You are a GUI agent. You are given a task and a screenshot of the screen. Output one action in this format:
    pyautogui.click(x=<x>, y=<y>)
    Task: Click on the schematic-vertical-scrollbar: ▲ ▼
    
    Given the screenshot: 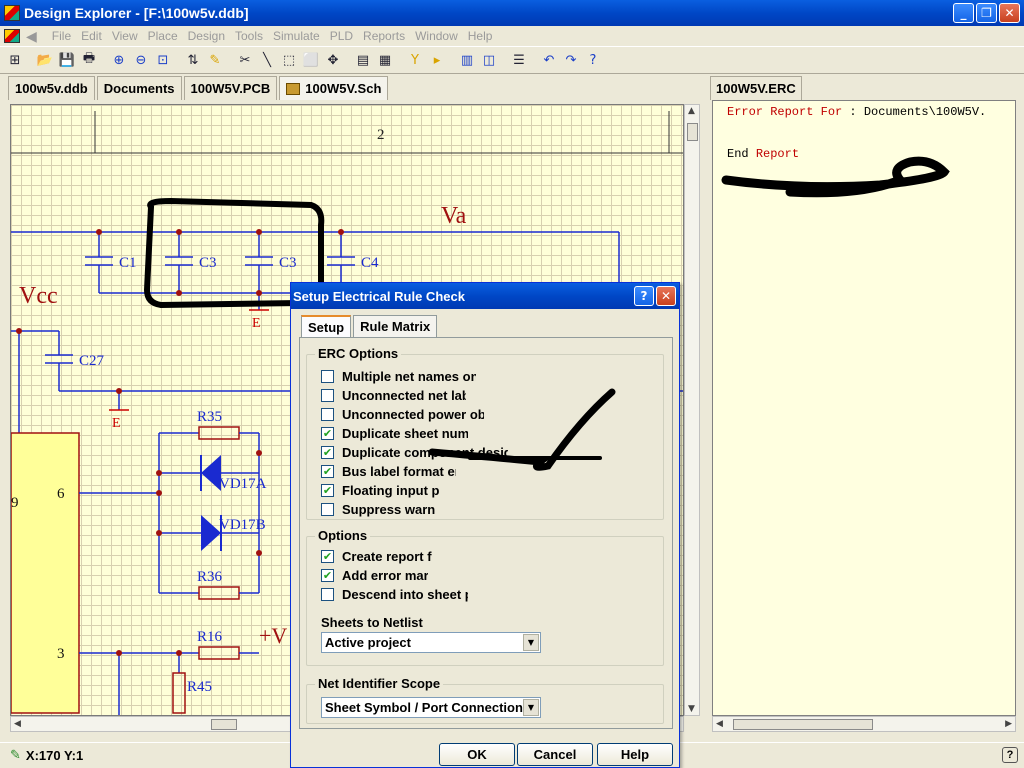 What is the action you would take?
    pyautogui.click(x=692, y=410)
    